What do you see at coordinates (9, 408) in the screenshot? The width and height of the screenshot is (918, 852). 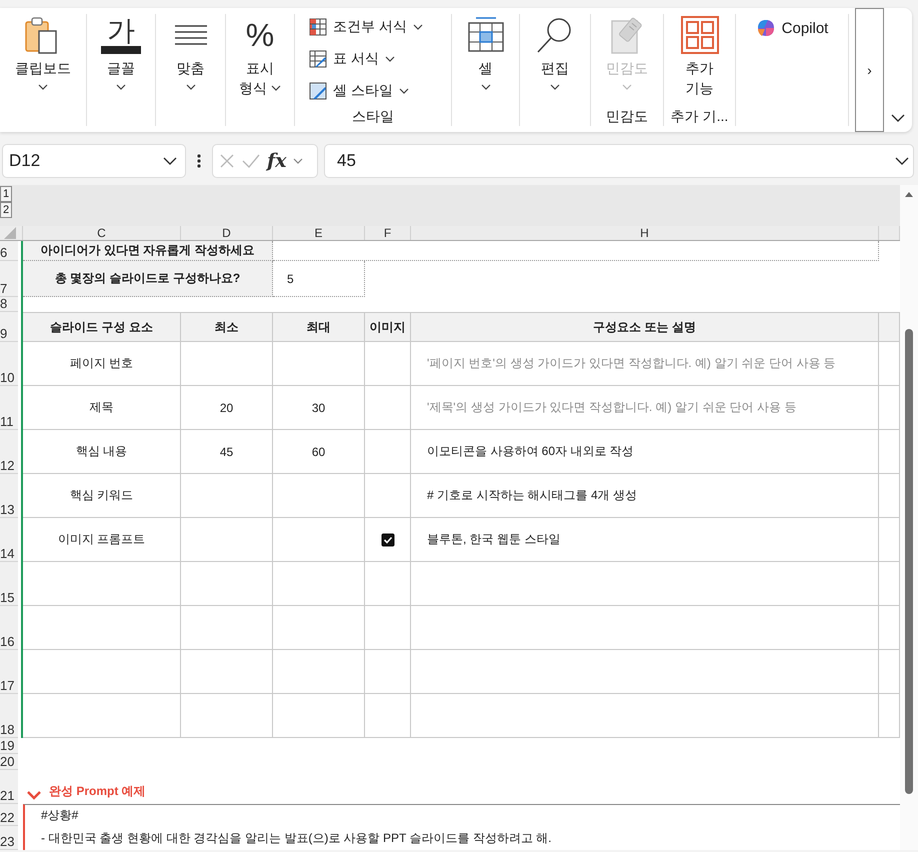 I see `row-header: 11` at bounding box center [9, 408].